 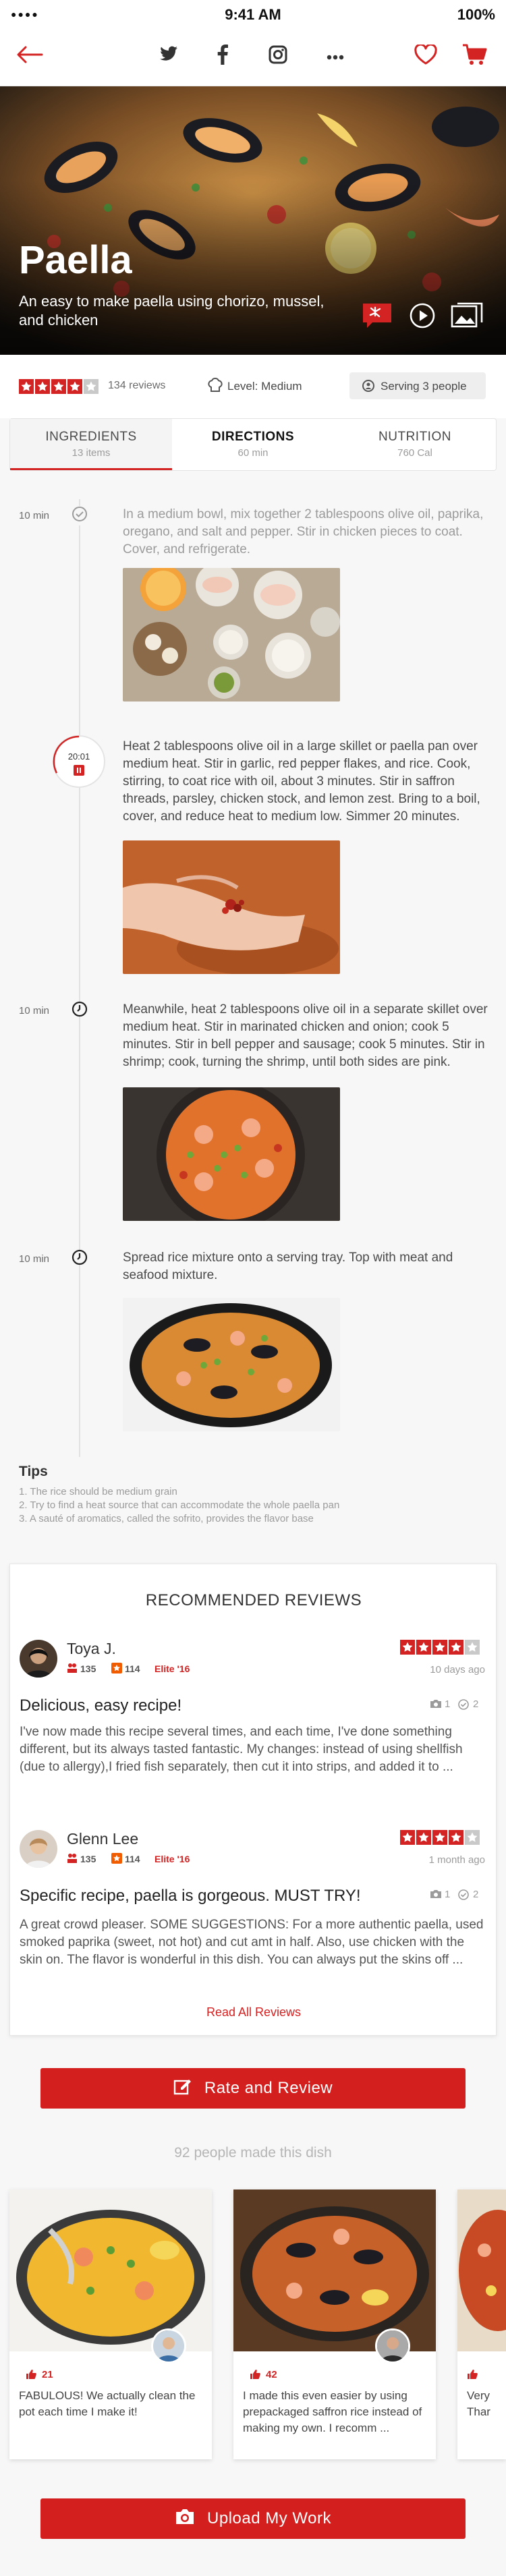 What do you see at coordinates (79, 978) in the screenshot?
I see `steps-timeline` at bounding box center [79, 978].